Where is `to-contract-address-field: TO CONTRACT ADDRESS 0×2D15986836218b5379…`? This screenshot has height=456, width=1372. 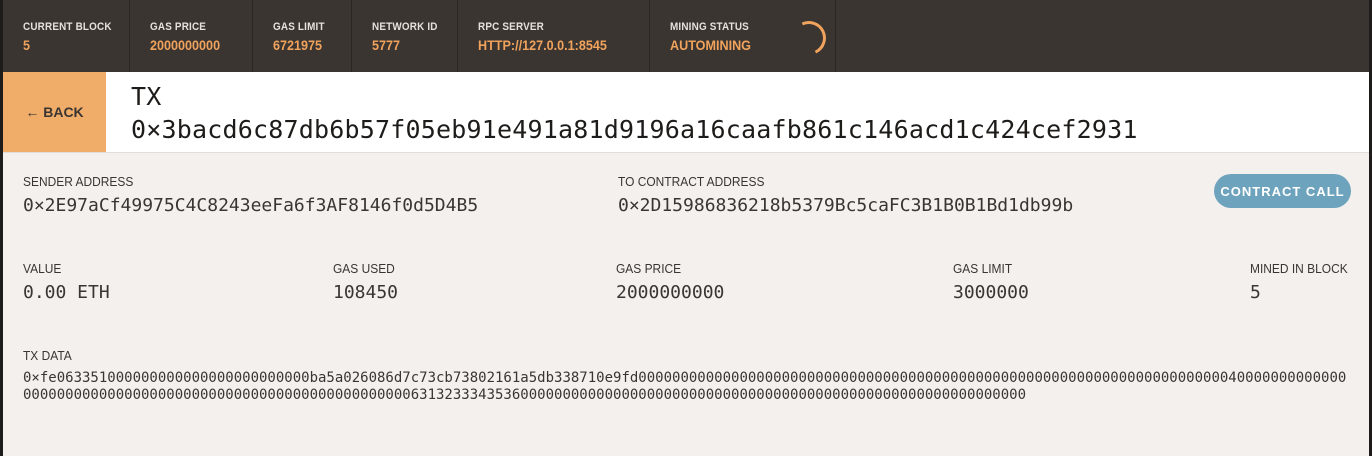
to-contract-address-field: TO CONTRACT ADDRESS 0×2D15986836218b5379… is located at coordinates (845, 196).